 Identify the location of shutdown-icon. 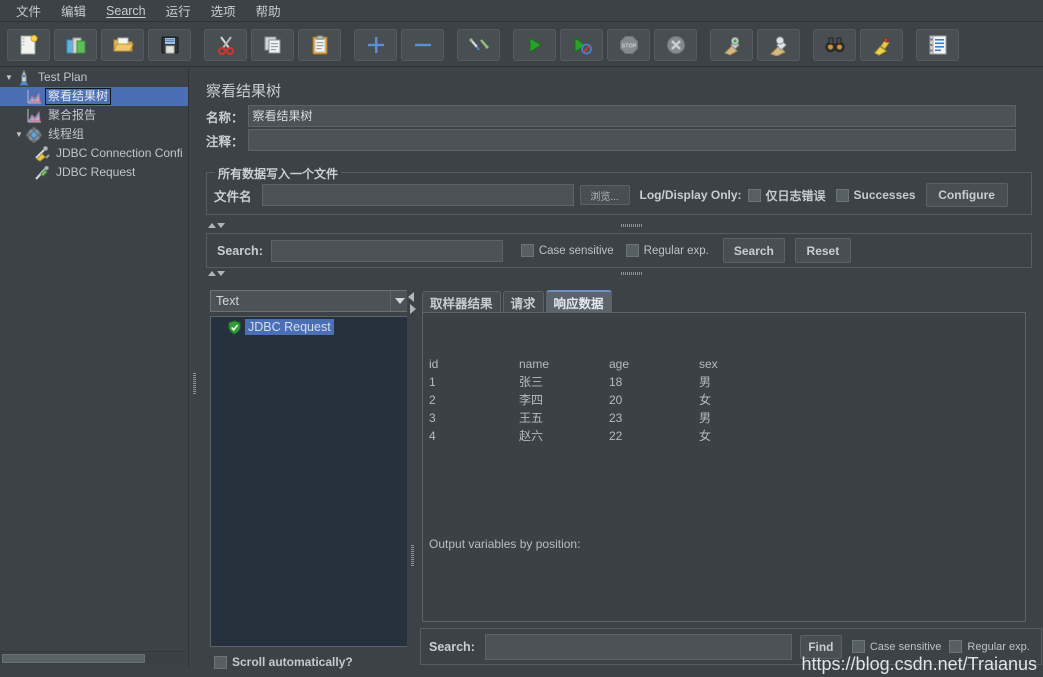
(675, 44).